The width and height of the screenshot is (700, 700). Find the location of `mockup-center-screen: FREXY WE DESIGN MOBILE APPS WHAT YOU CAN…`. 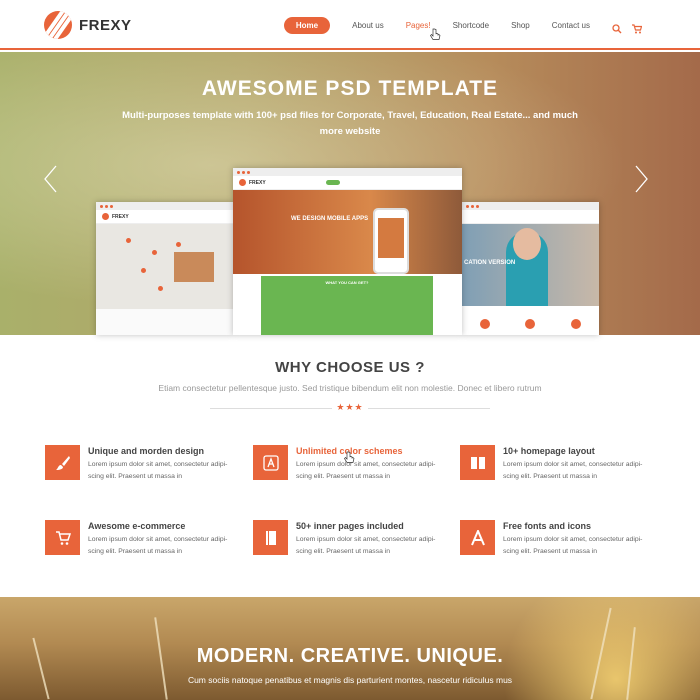

mockup-center-screen: FREXY WE DESIGN MOBILE APPS WHAT YOU CAN… is located at coordinates (347, 251).